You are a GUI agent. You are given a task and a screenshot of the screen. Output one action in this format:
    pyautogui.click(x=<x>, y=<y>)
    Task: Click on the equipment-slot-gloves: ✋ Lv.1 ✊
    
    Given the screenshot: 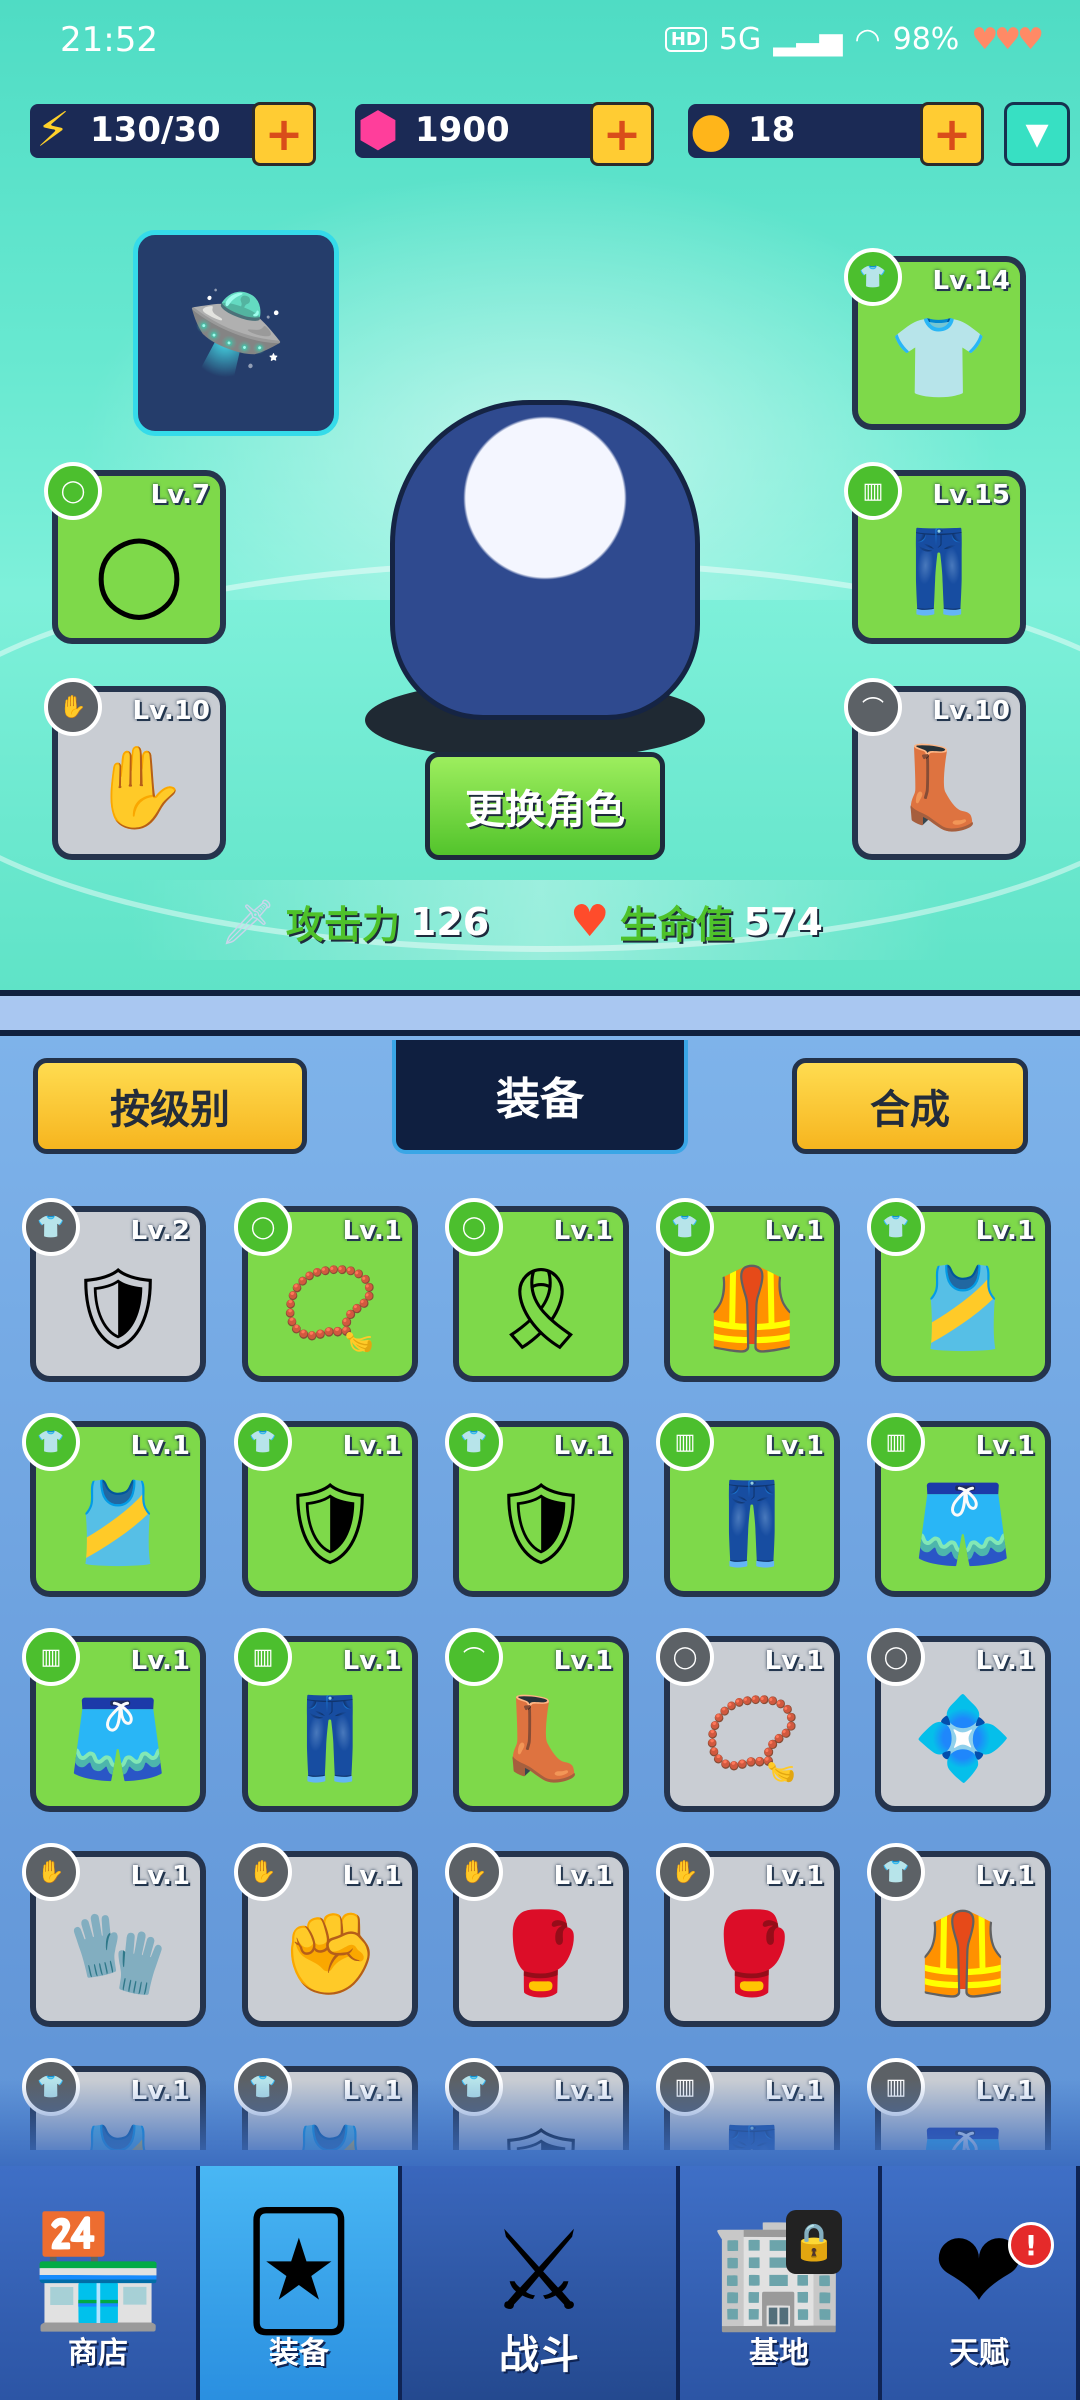 What is the action you would take?
    pyautogui.click(x=326, y=1935)
    